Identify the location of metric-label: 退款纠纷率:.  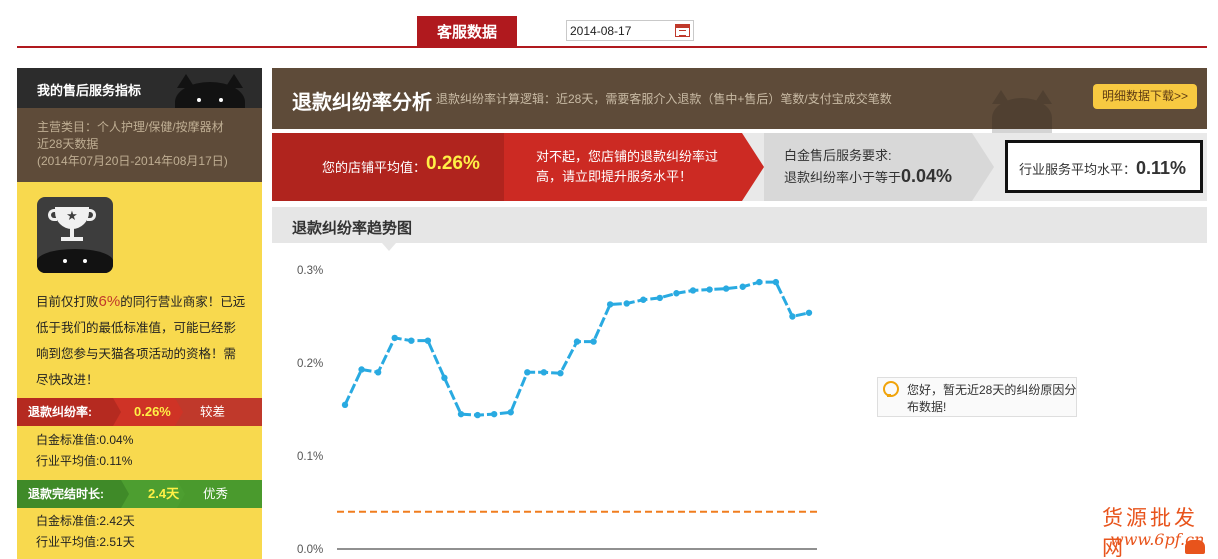
(60, 412).